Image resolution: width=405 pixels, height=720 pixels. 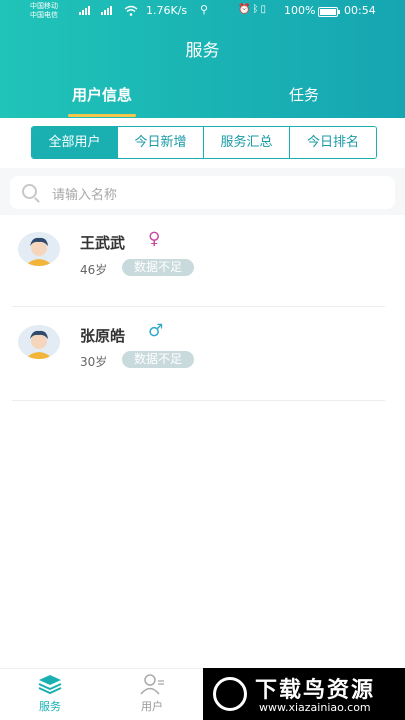 What do you see at coordinates (247, 142) in the screenshot?
I see `filter-service-summary: 服务汇总` at bounding box center [247, 142].